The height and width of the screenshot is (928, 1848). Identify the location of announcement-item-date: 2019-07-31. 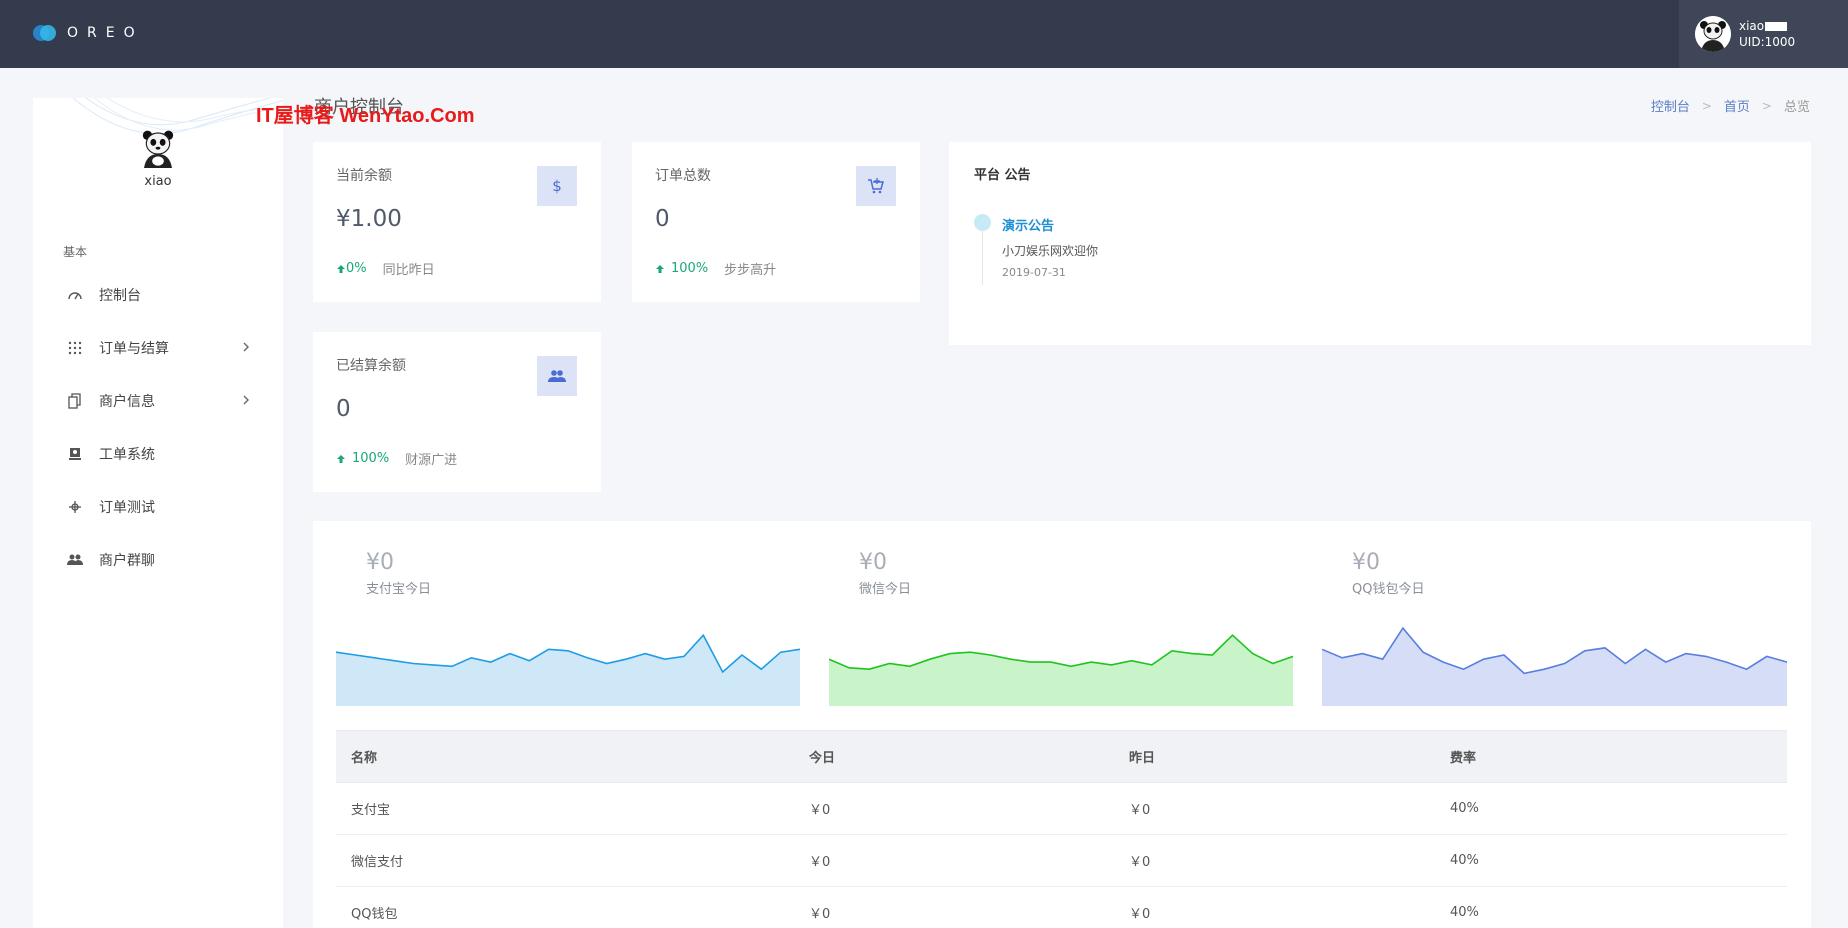
(1034, 272).